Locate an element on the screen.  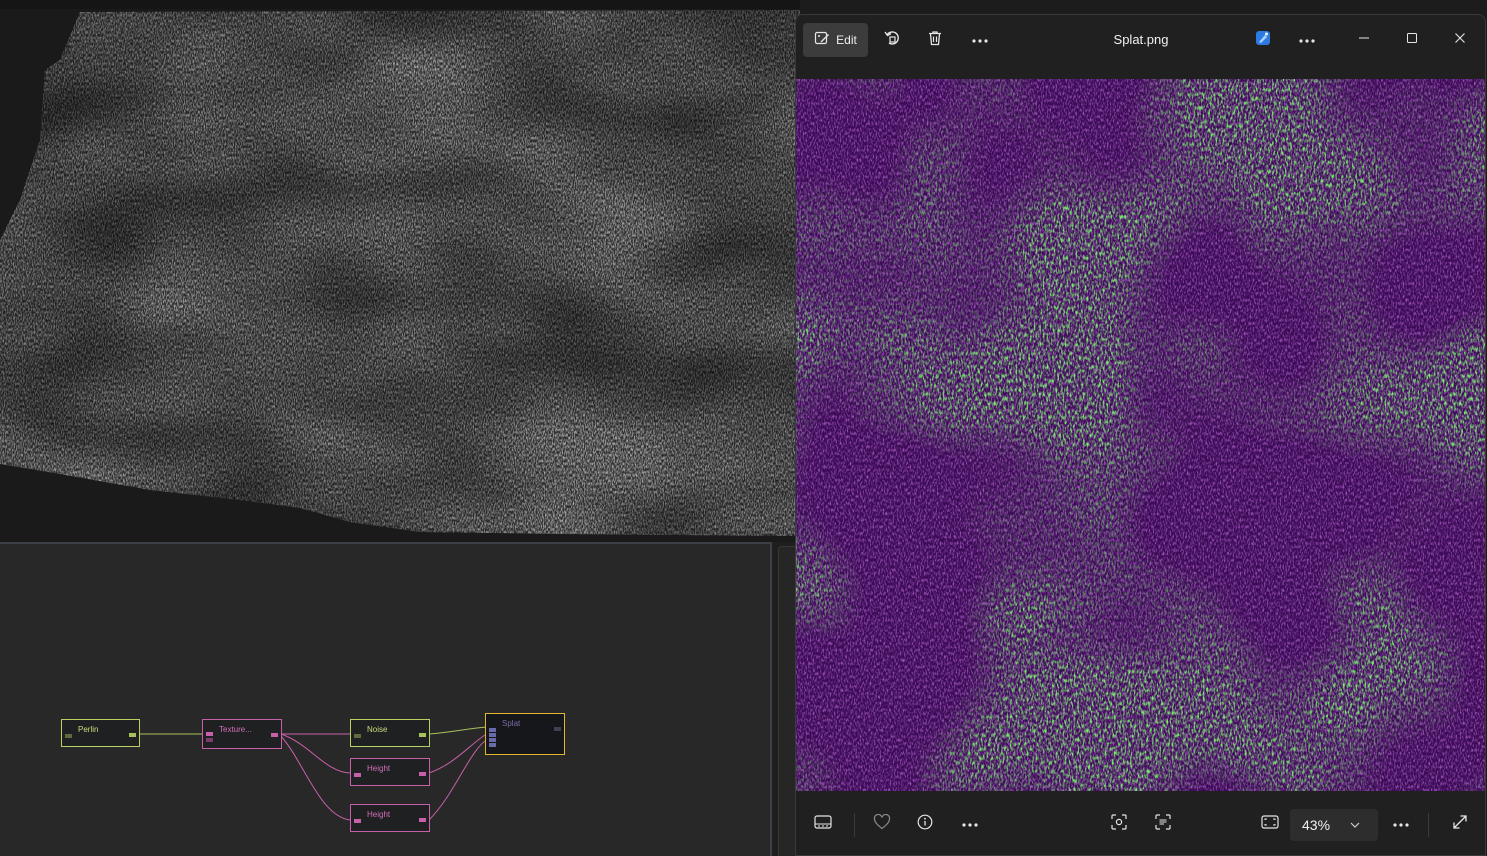
node-perlin: Perlin is located at coordinates (100, 733).